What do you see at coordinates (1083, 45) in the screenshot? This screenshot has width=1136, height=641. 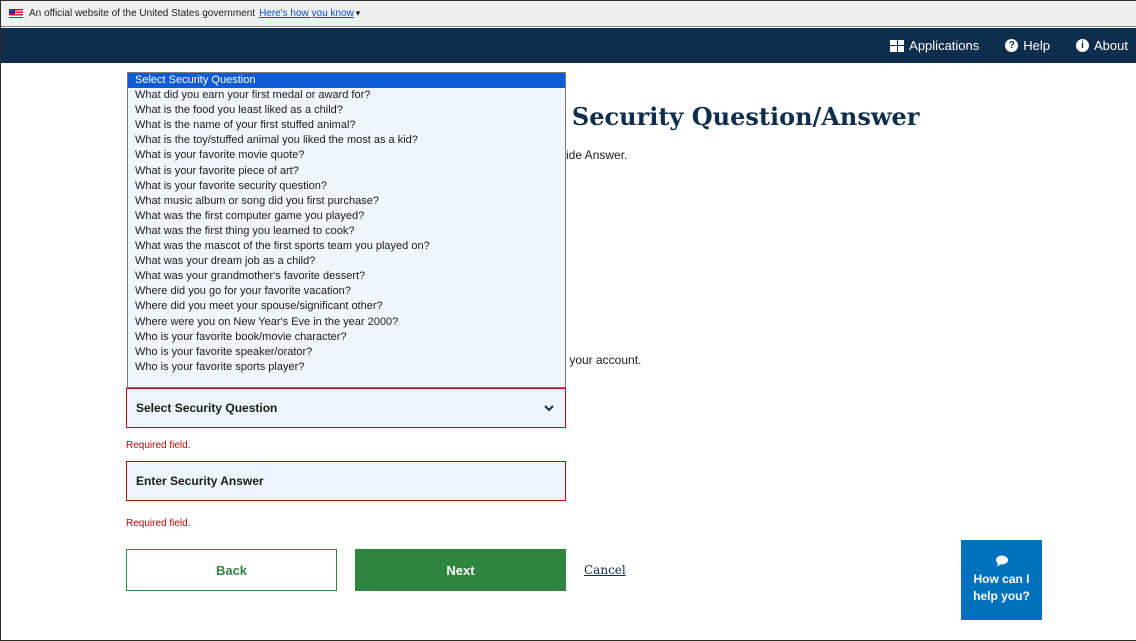 I see `info-circle-icon: i` at bounding box center [1083, 45].